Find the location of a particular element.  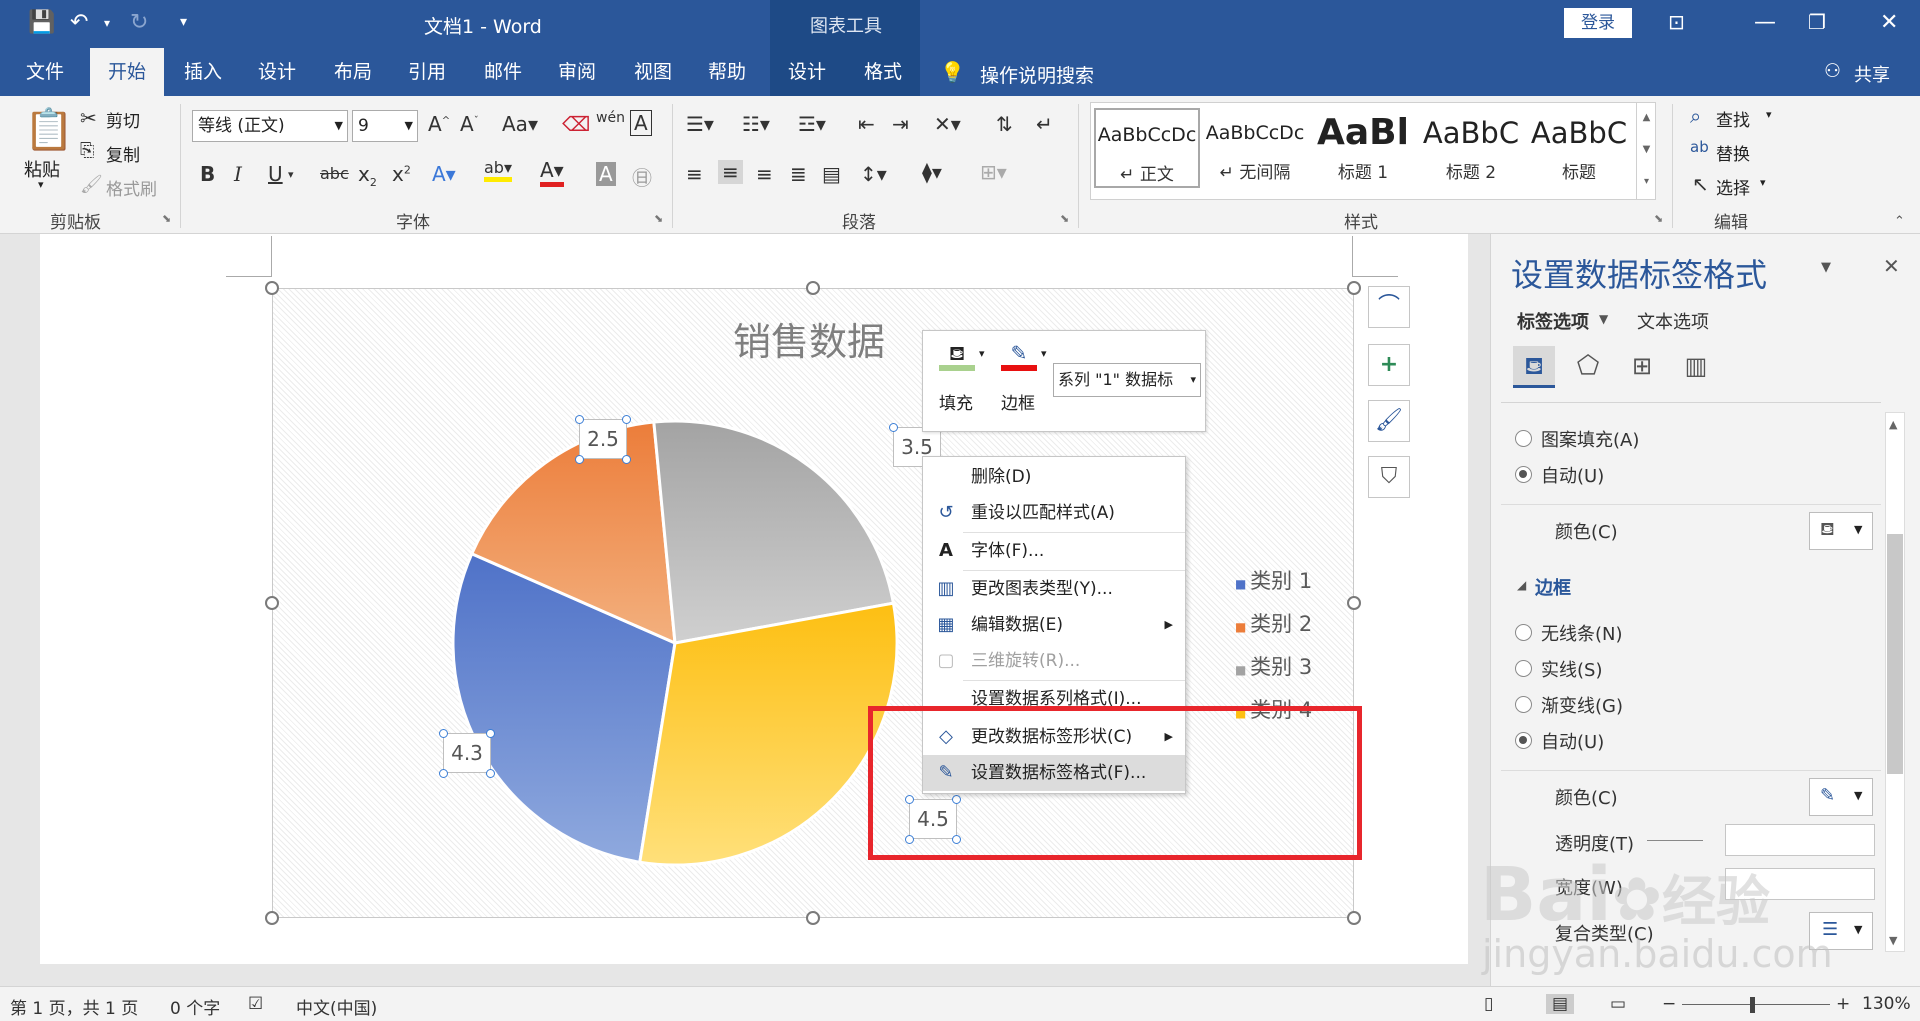

collapse-ribbon-icon: ⌃ is located at coordinates (1899, 221).